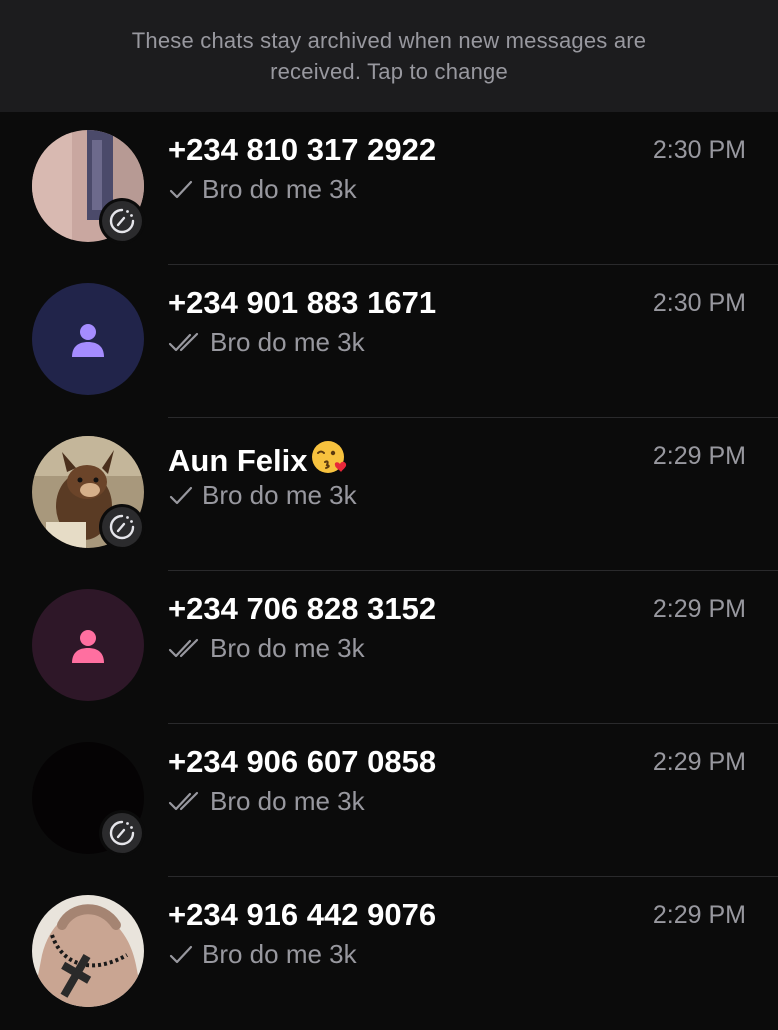 The image size is (778, 1030). Describe the element at coordinates (389, 494) in the screenshot. I see `chat-row: Aun Felix 2:29 PM Bro do me 3k` at that location.